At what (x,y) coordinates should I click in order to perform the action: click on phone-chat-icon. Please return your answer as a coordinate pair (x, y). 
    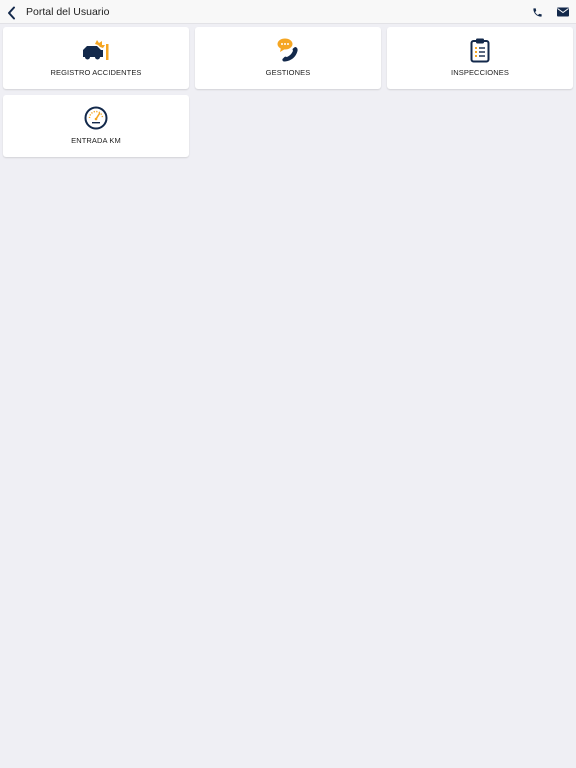
    Looking at the image, I should click on (288, 50).